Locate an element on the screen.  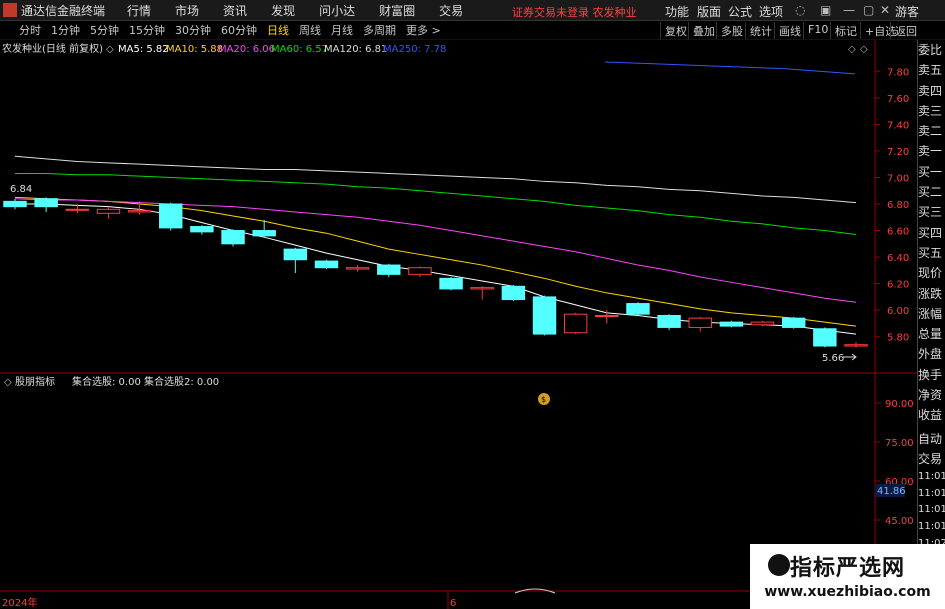
quote-panel-item: 净资 is located at coordinates (931, 395).